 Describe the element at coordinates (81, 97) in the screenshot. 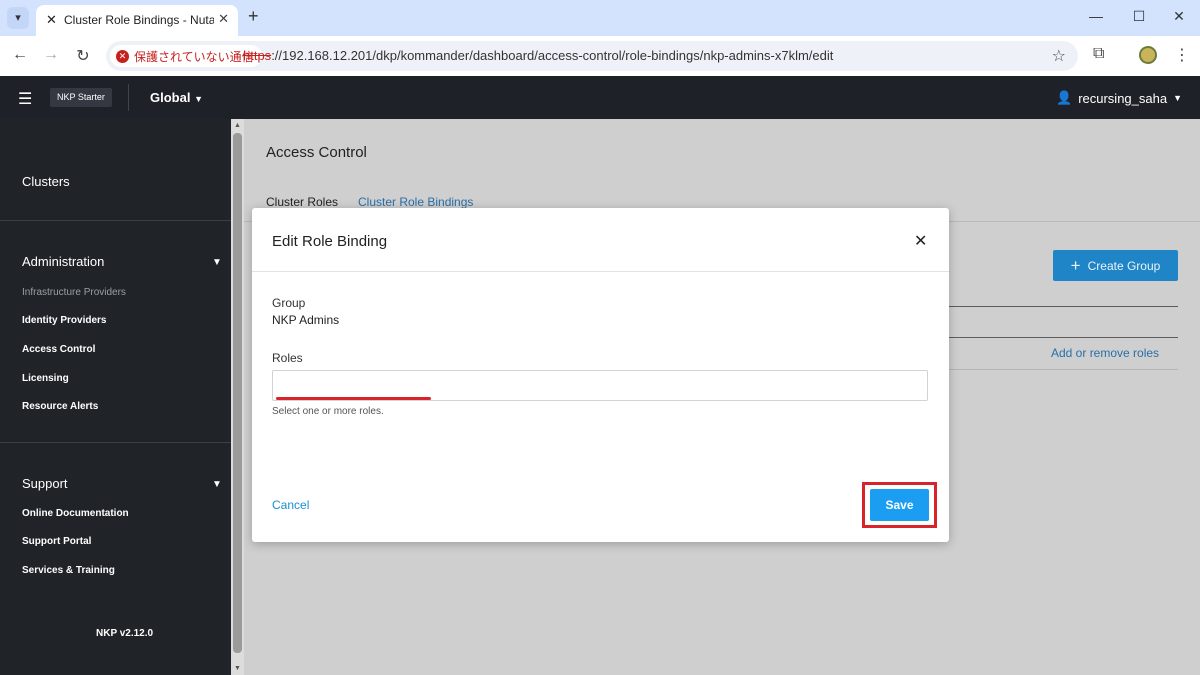

I see `brand-badge: NKP Starter` at that location.